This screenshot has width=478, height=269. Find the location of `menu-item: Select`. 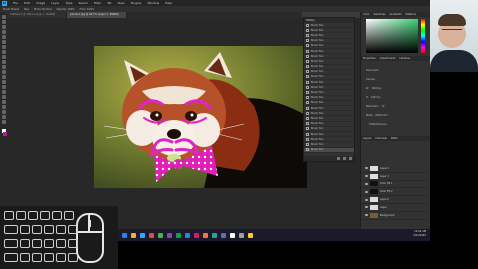

menu-item: Select is located at coordinates (83, 3).